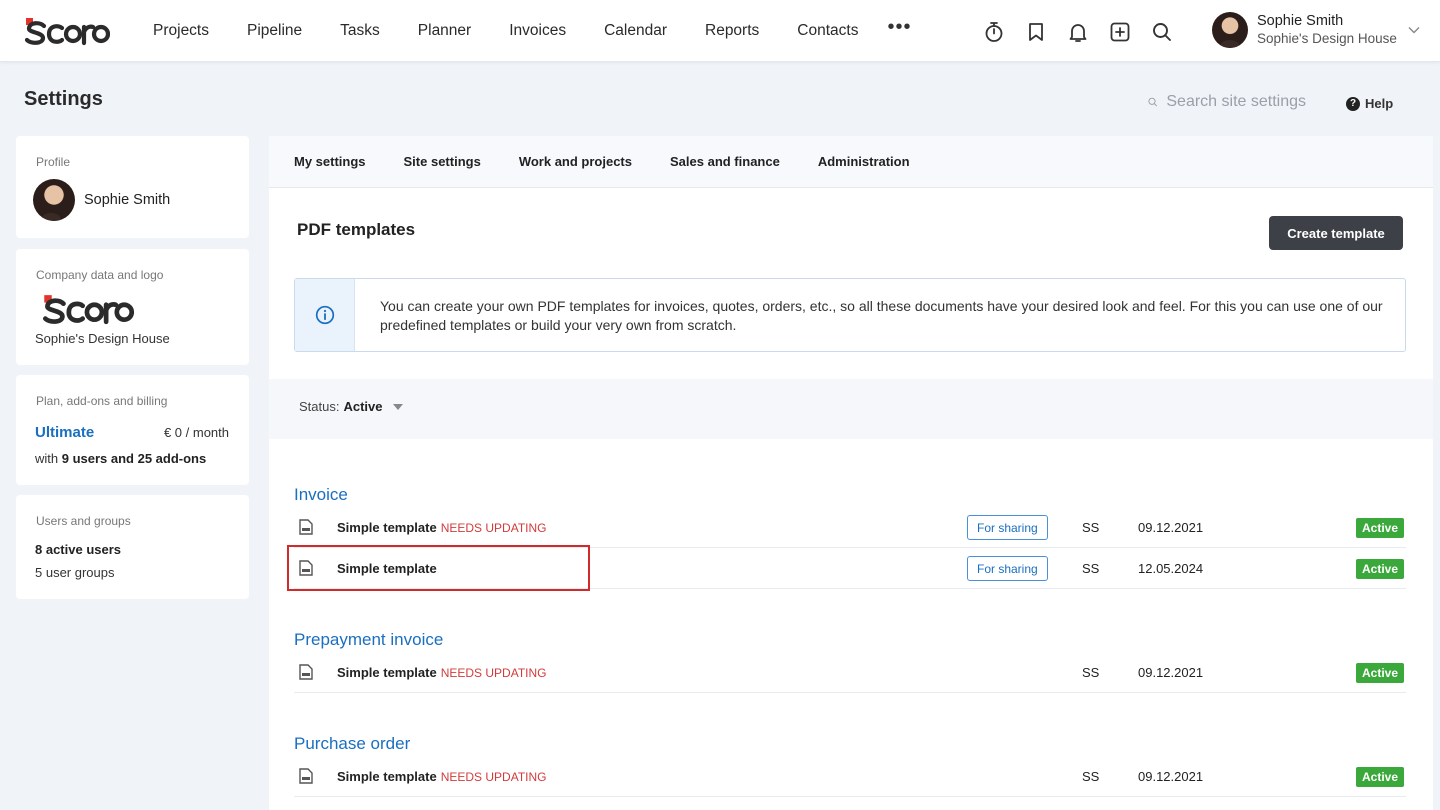 The width and height of the screenshot is (1440, 810). Describe the element at coordinates (78, 549) in the screenshot. I see `active-users-count: 8 active users` at that location.